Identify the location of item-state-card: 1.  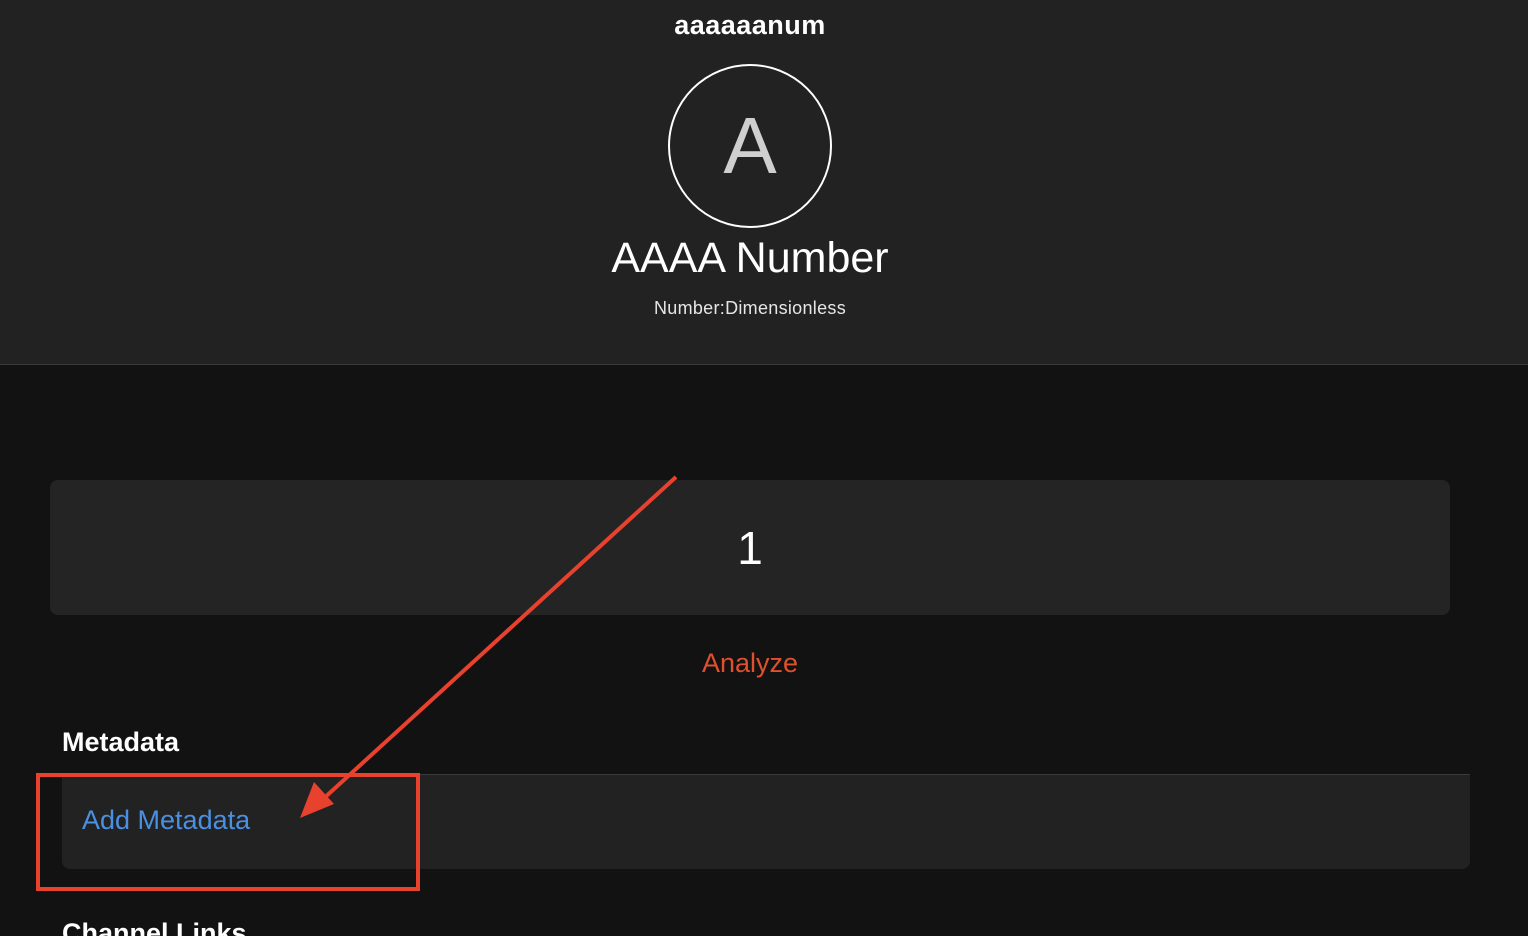
(750, 547).